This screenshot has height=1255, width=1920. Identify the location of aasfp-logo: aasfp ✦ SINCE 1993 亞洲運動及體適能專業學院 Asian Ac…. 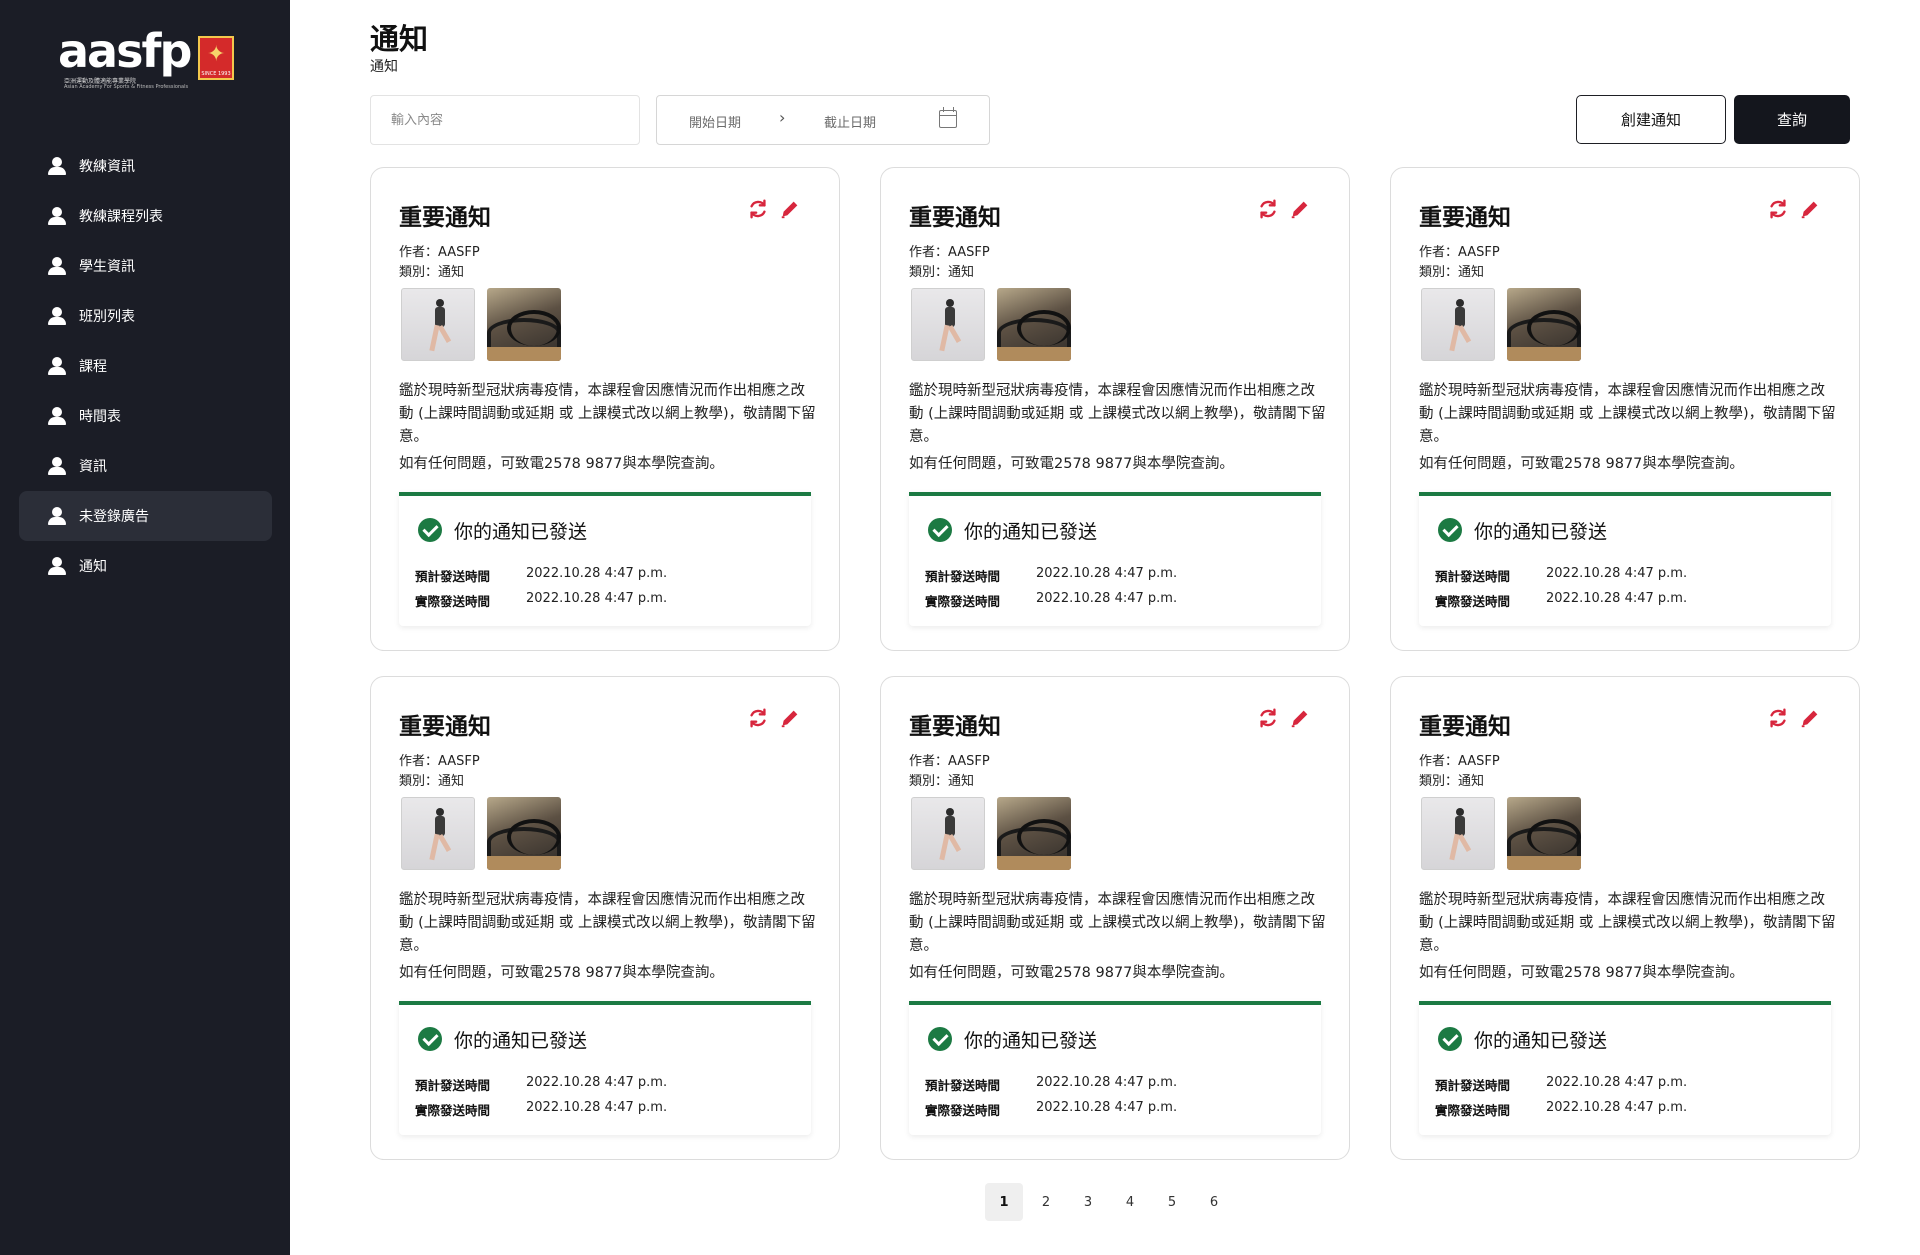
(148, 59).